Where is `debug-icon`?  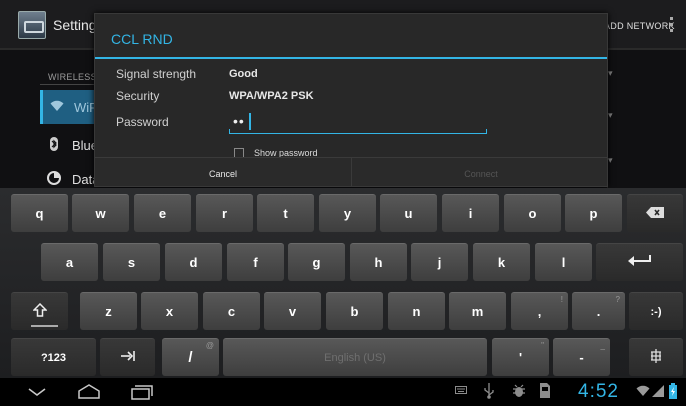 debug-icon is located at coordinates (519, 392).